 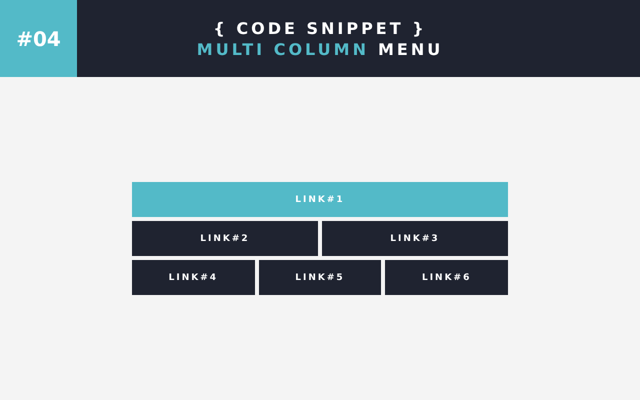 I want to click on subtitle-highlight: MULTI COLUMN, so click(x=282, y=49).